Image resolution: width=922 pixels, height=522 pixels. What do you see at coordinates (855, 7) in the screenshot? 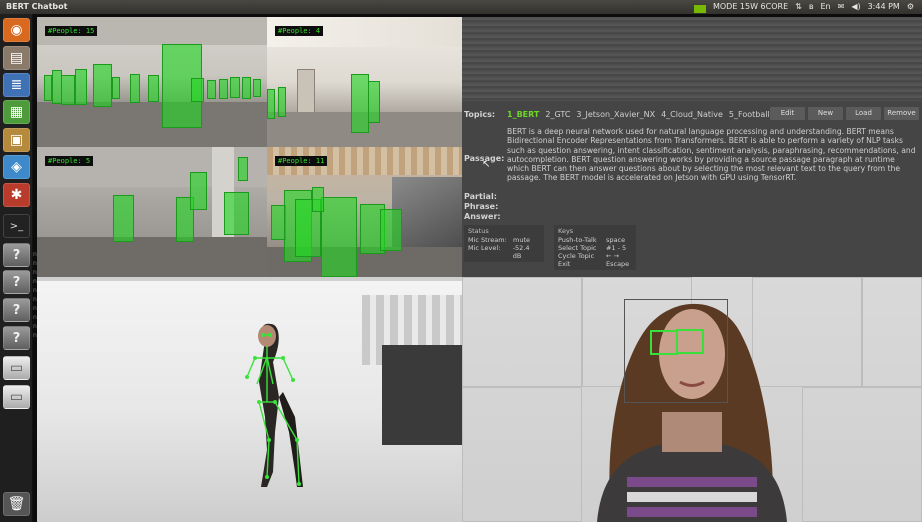
I see `volume-icon: ◀)` at bounding box center [855, 7].